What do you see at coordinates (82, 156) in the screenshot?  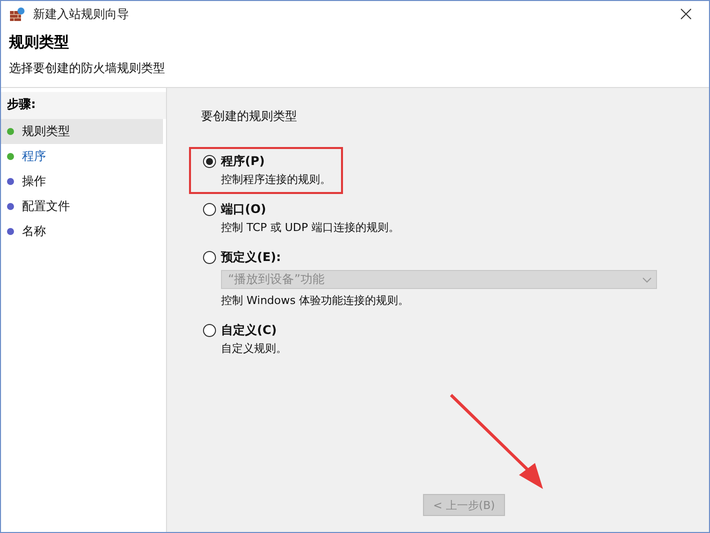 I see `step-item: 程序` at bounding box center [82, 156].